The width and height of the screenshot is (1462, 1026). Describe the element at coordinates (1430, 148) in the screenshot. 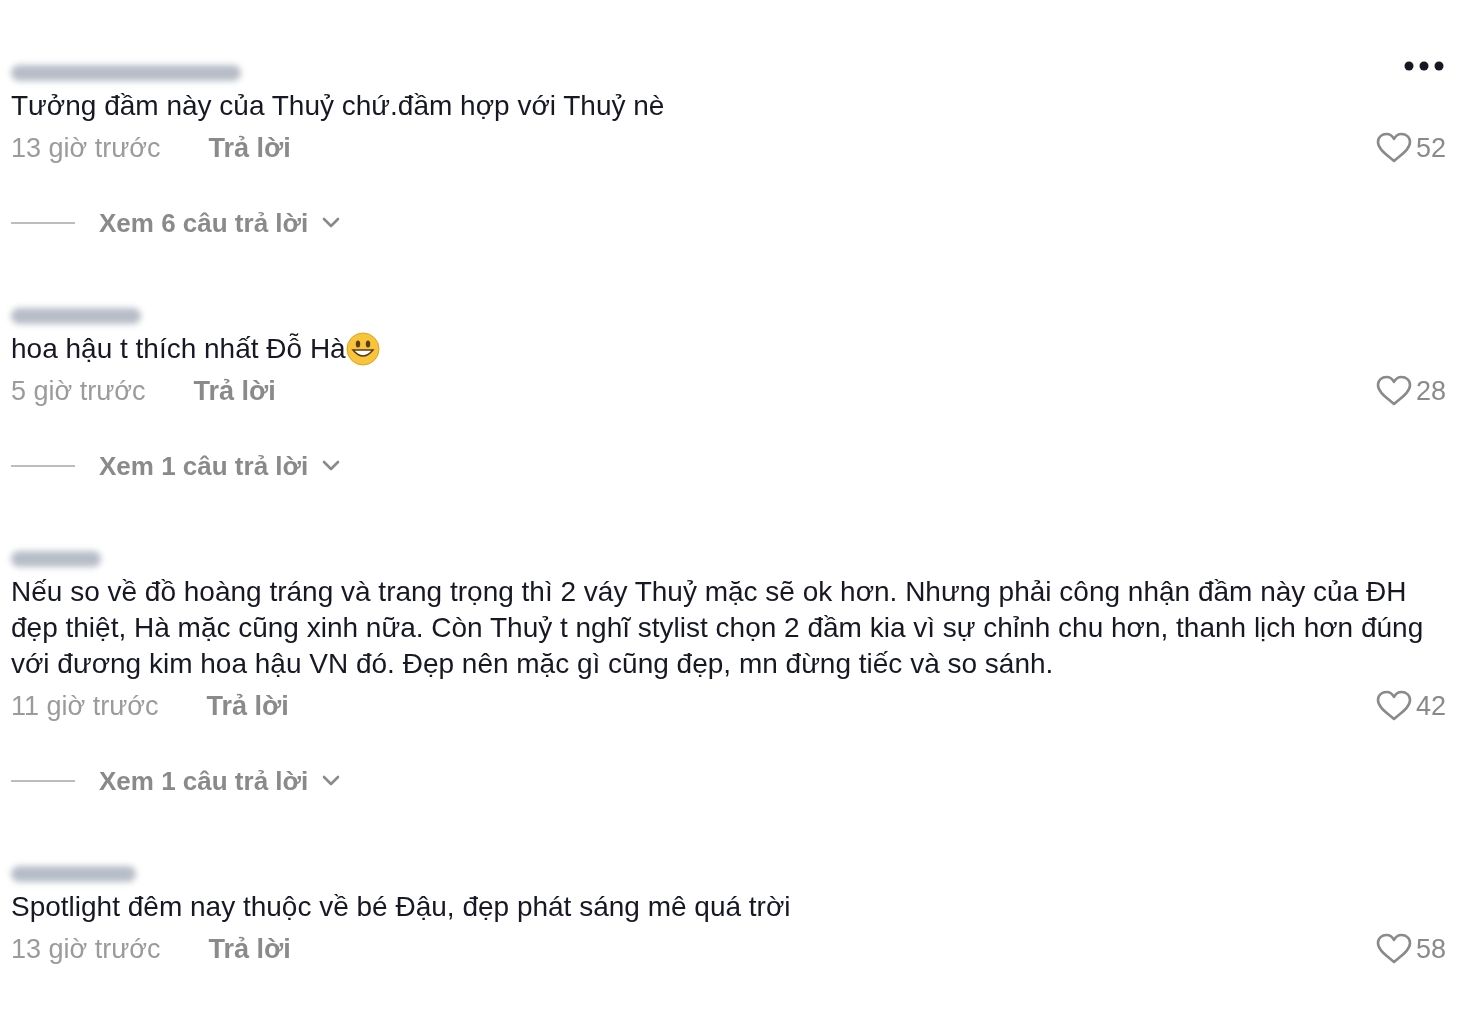

I see `like-count: 52` at that location.